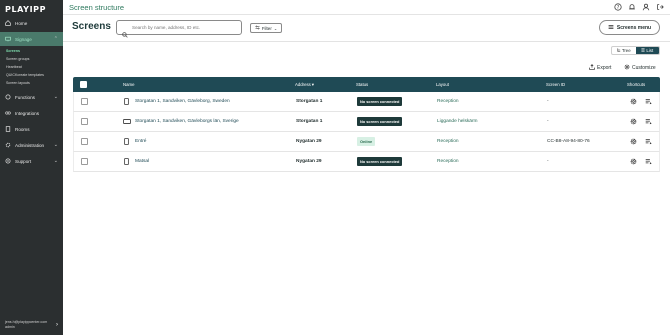 The width and height of the screenshot is (670, 335). Describe the element at coordinates (636, 84) in the screenshot. I see `column-header-shortcuts: Shortcuts` at that location.